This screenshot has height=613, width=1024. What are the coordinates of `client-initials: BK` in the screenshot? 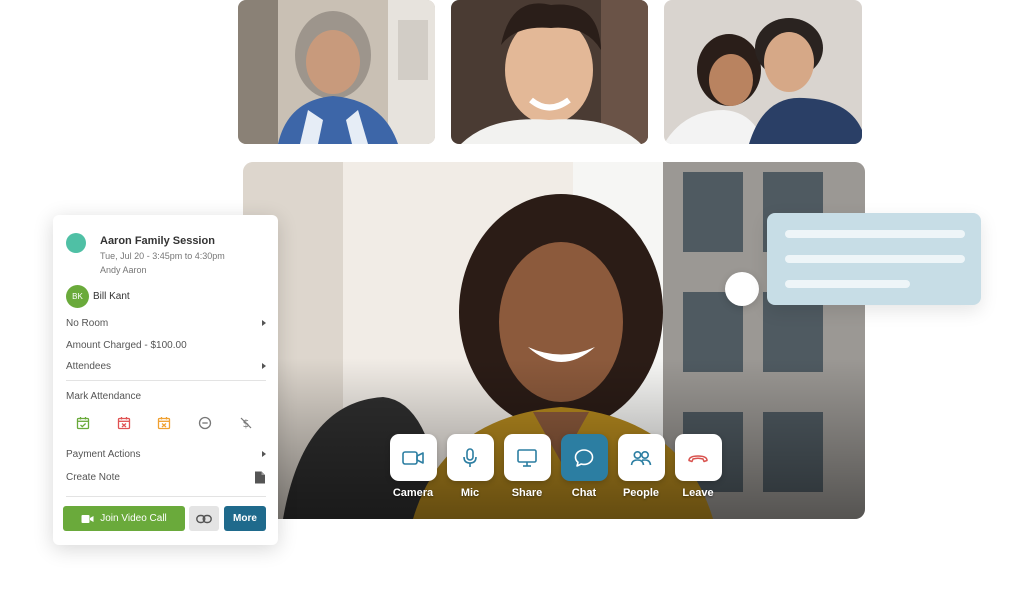 It's located at (77, 296).